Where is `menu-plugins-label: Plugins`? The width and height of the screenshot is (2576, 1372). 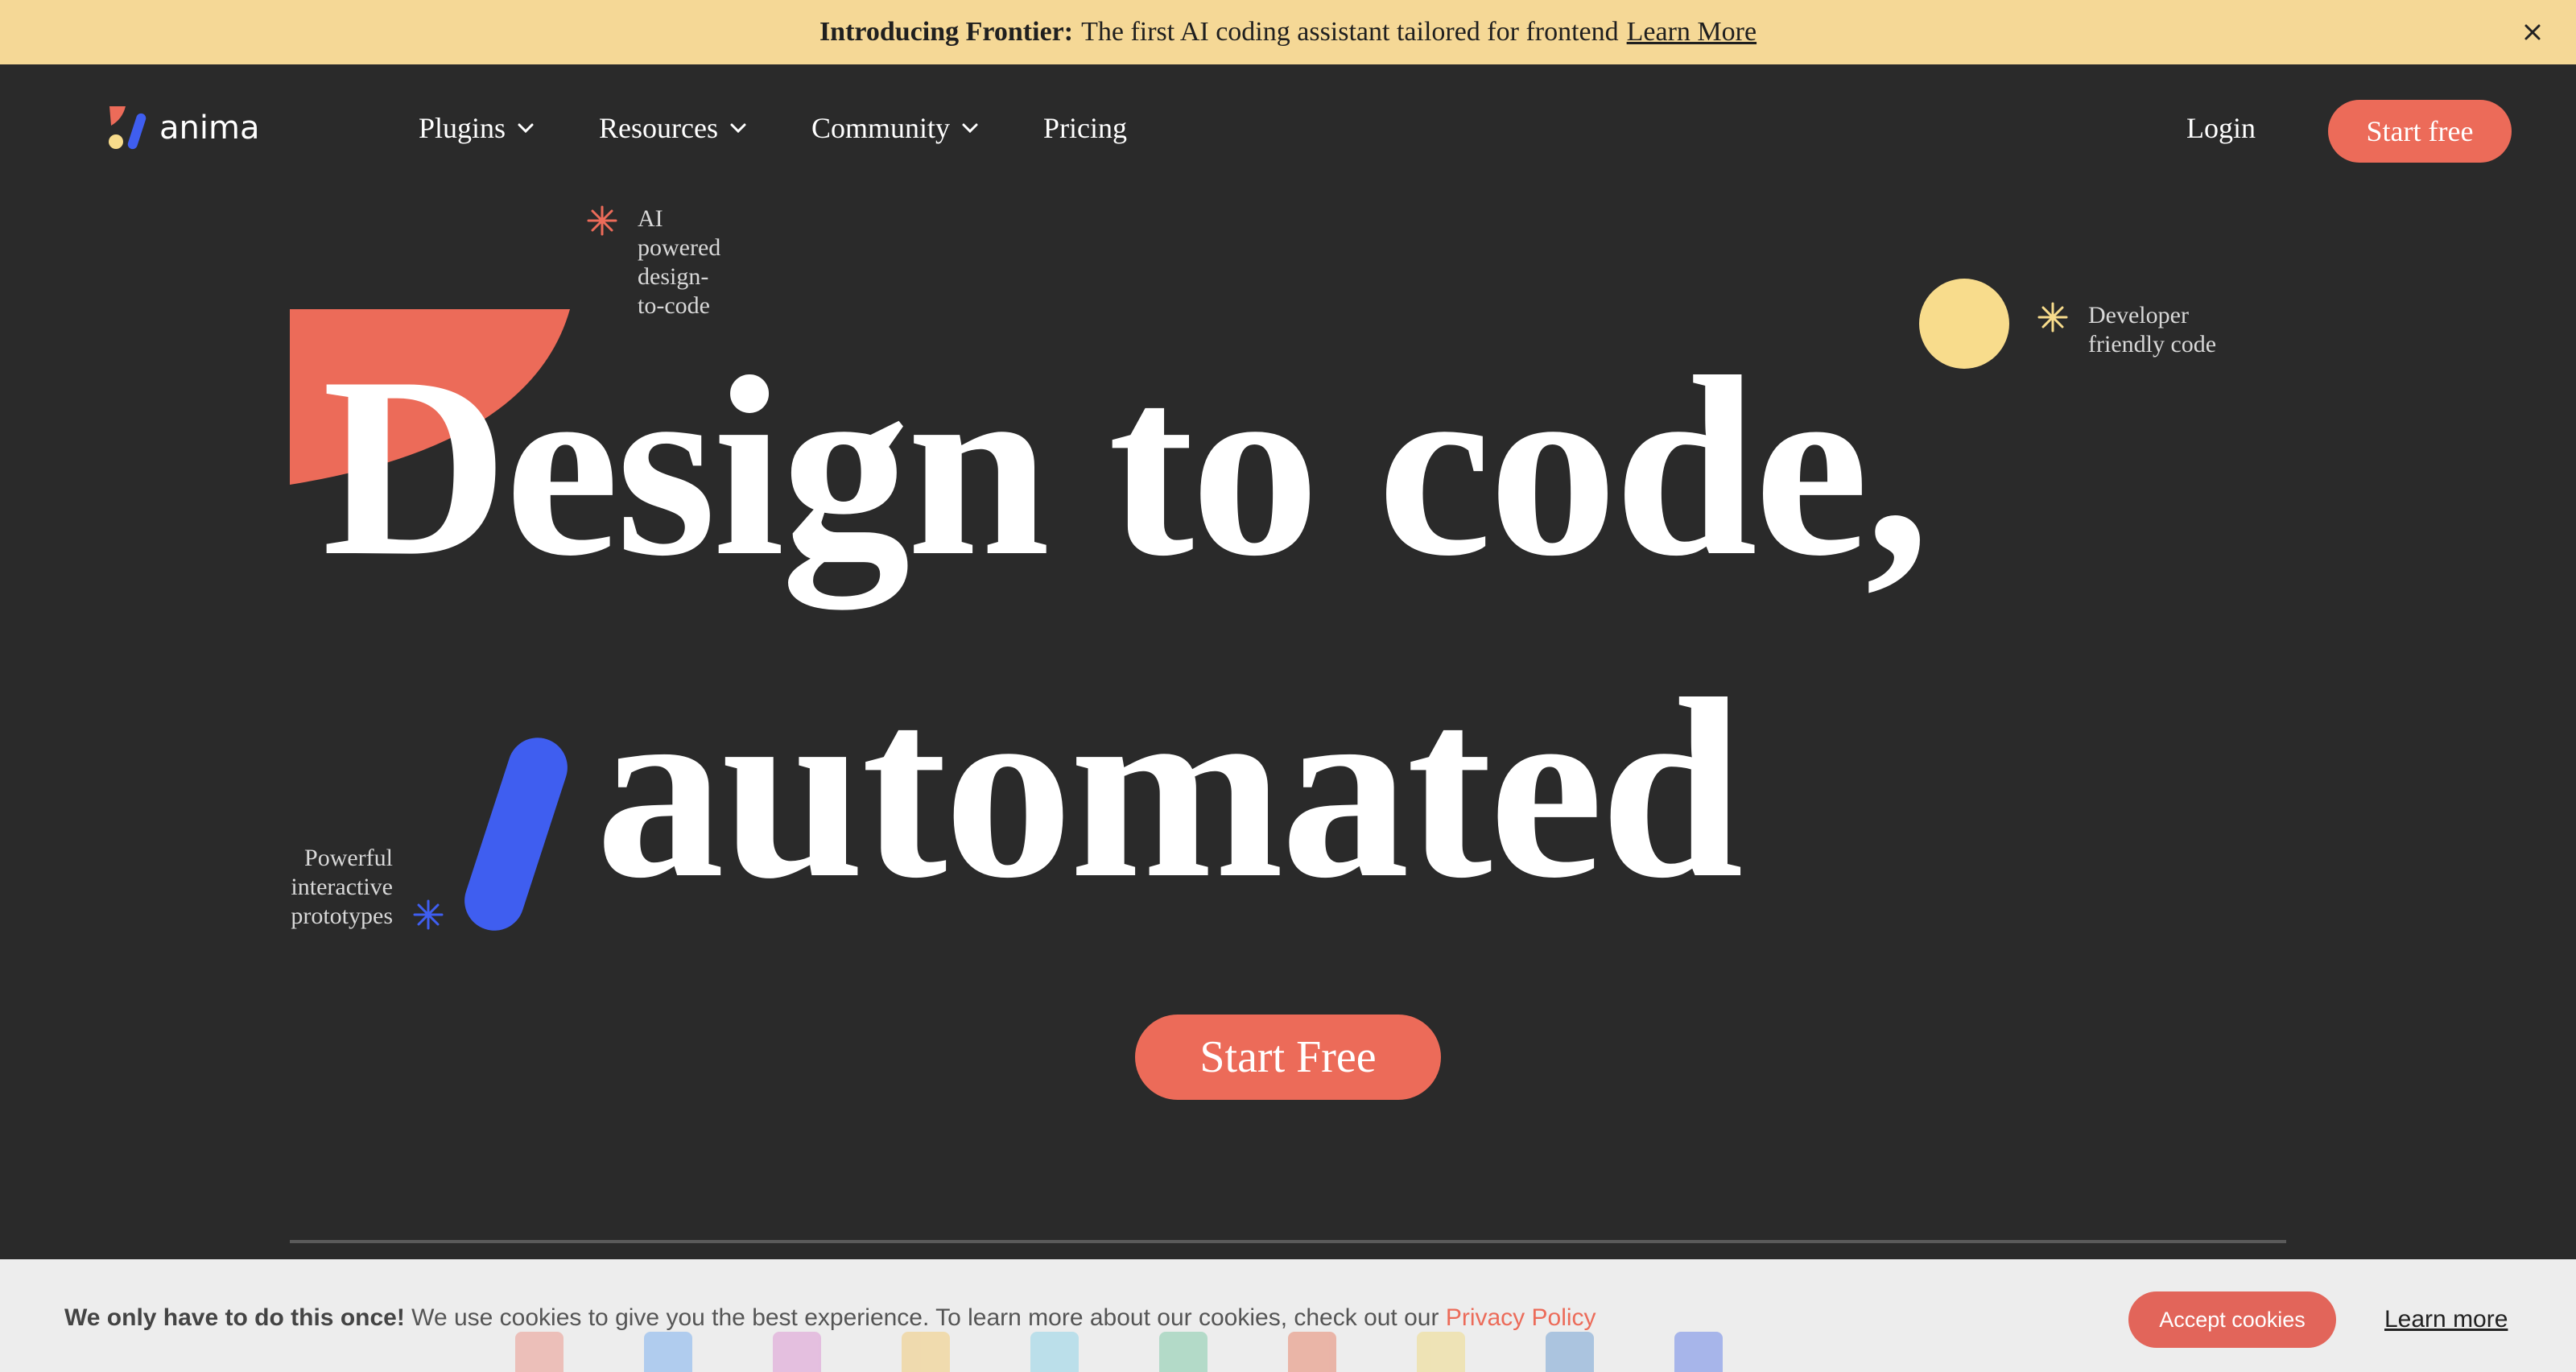
menu-plugins-label: Plugins is located at coordinates (463, 128).